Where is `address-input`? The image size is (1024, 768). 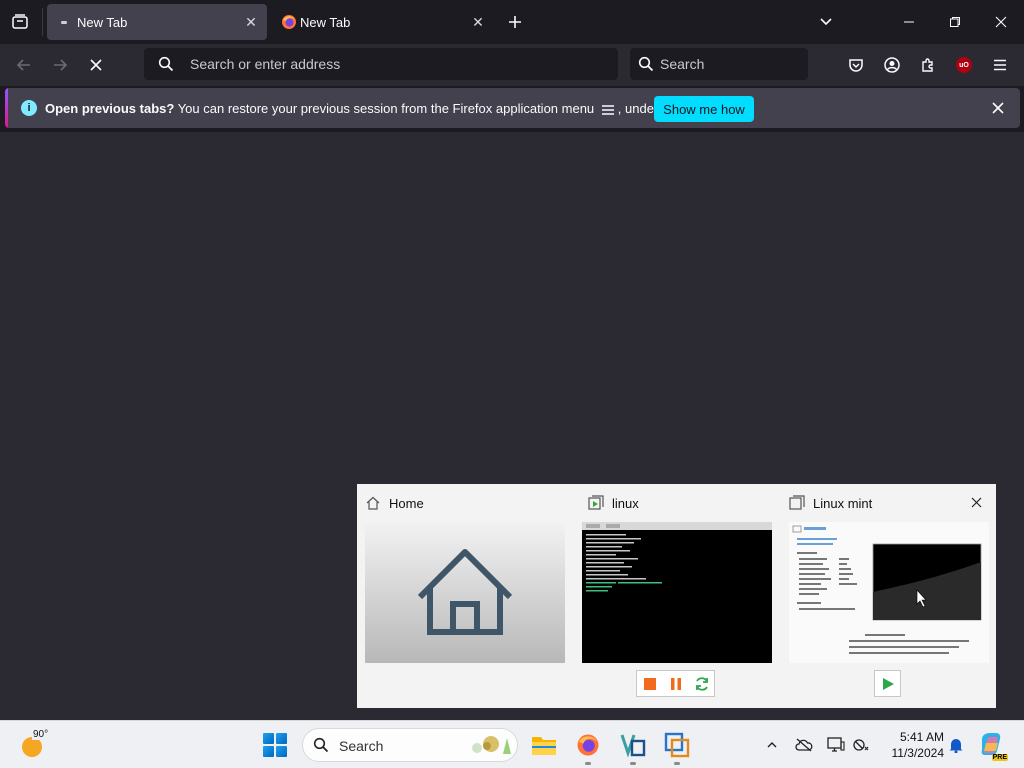 address-input is located at coordinates (390, 64).